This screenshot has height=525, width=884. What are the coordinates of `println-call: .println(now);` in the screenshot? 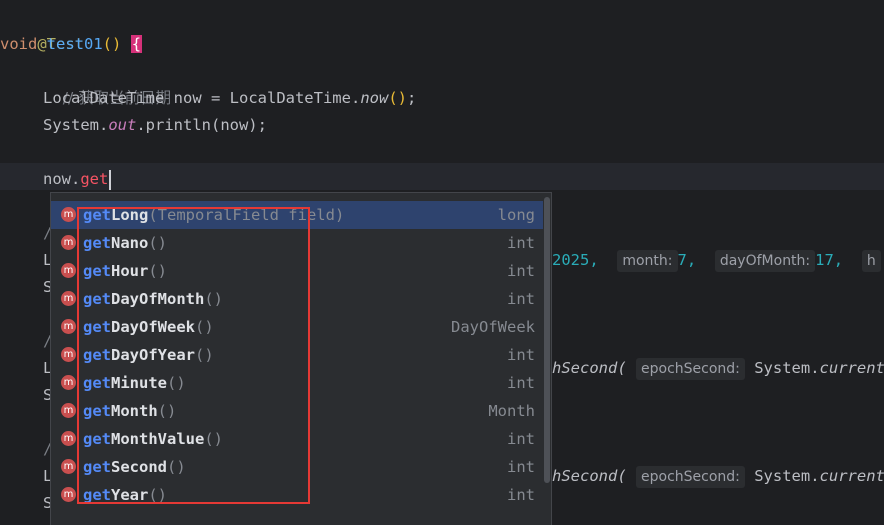 It's located at (201, 125).